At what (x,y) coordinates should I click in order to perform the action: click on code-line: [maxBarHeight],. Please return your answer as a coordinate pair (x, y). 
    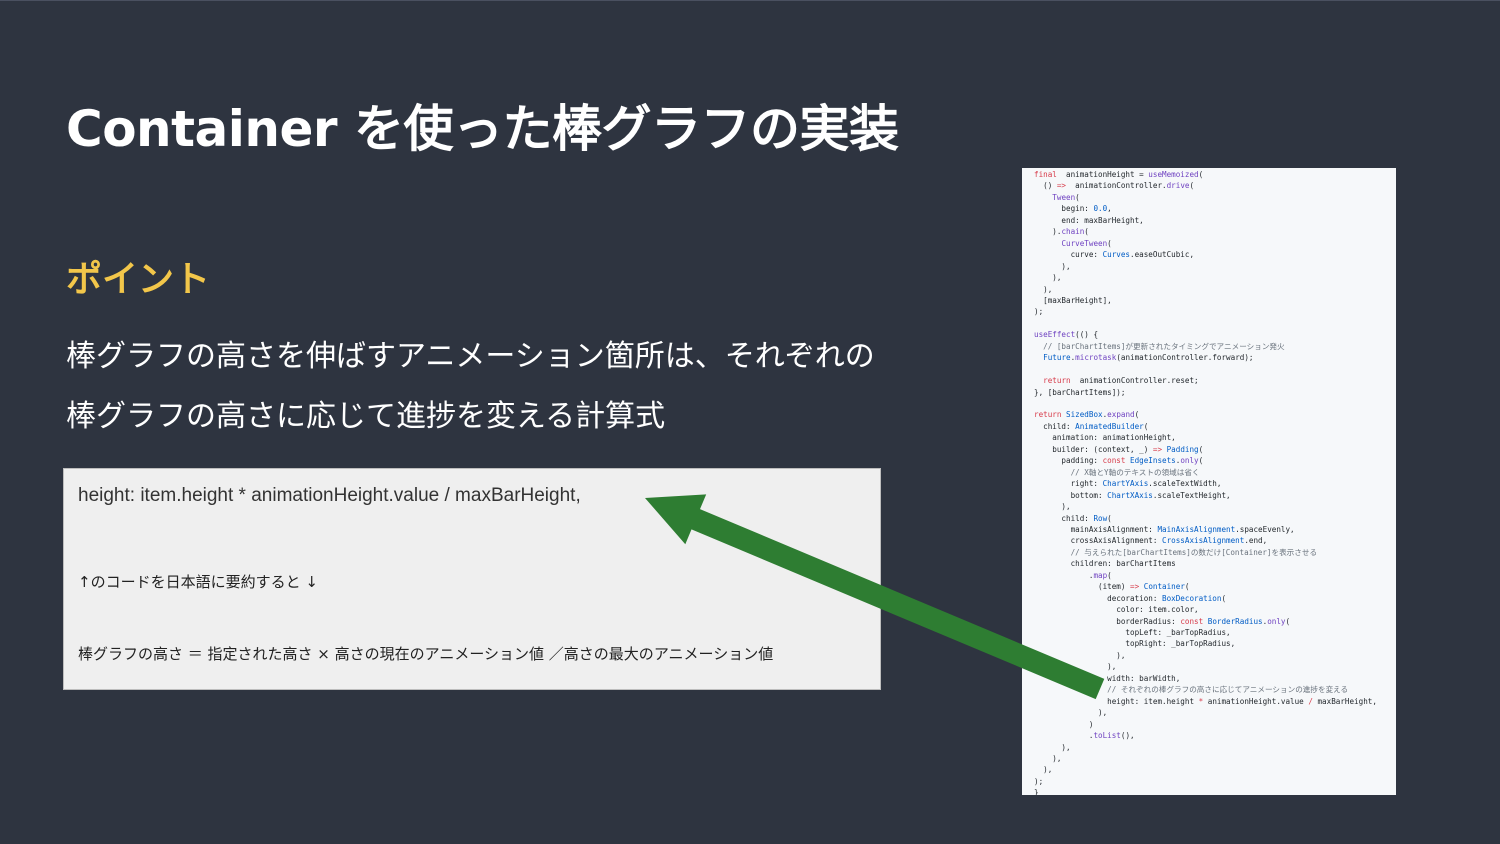
    Looking at the image, I should click on (1073, 300).